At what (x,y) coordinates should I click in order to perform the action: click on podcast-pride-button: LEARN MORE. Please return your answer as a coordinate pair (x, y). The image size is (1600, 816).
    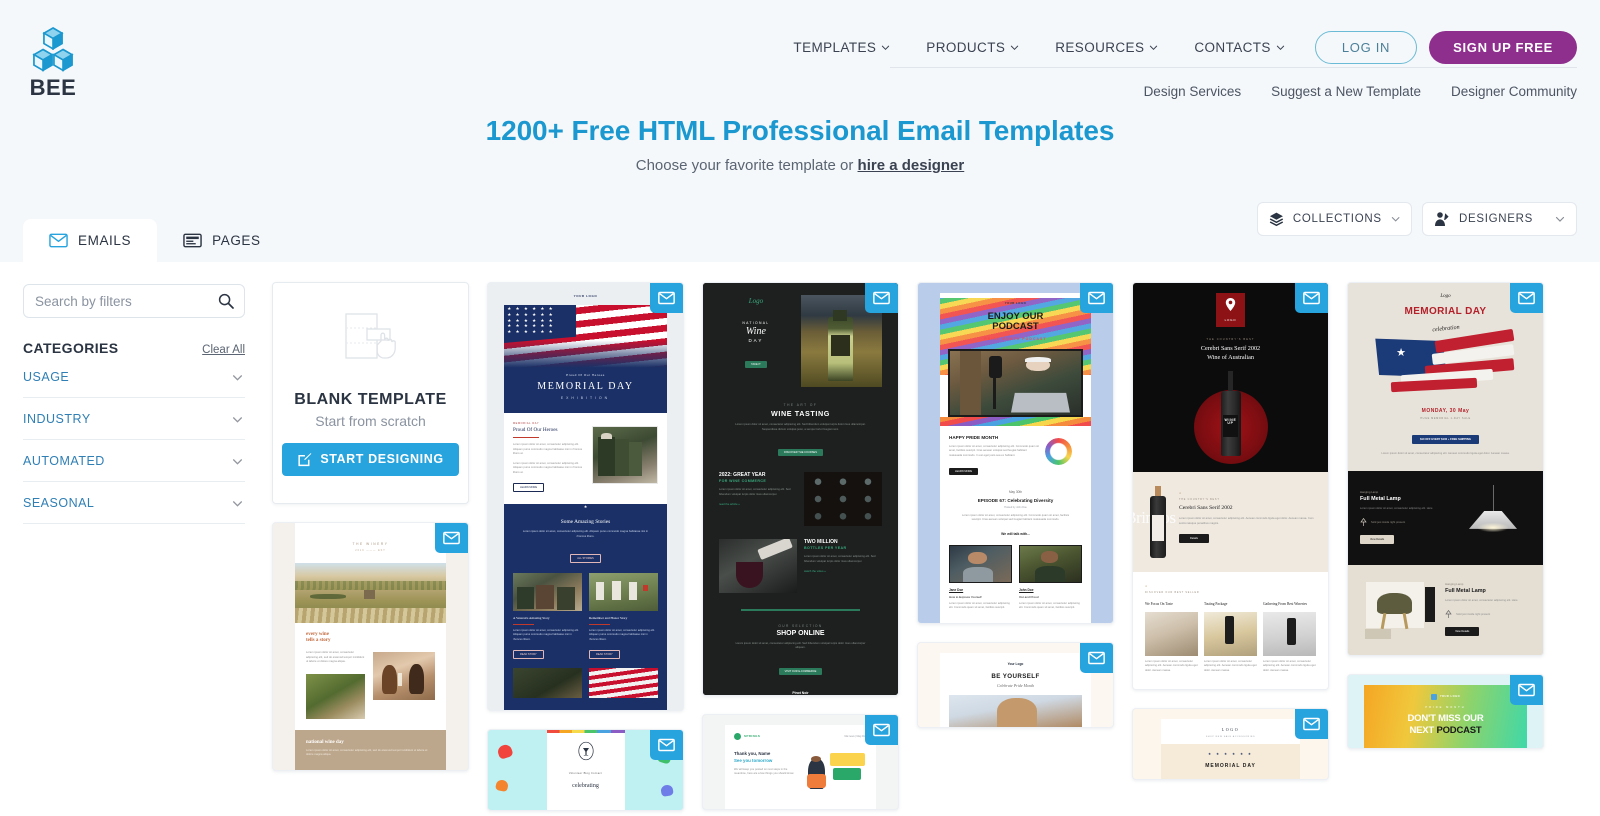
    Looking at the image, I should click on (964, 471).